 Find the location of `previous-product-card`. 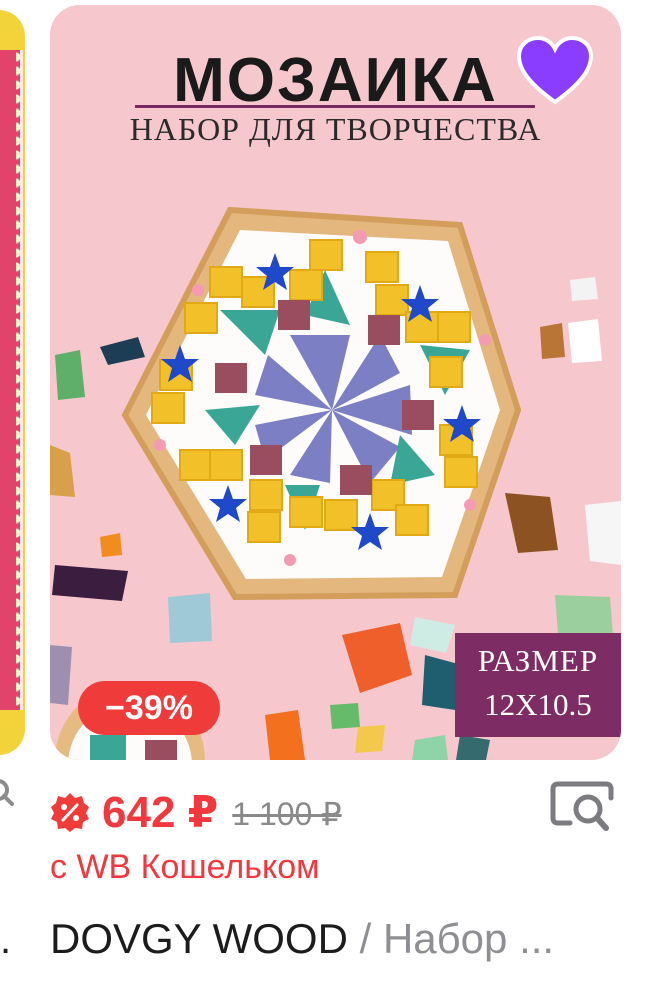

previous-product-card is located at coordinates (12, 382).